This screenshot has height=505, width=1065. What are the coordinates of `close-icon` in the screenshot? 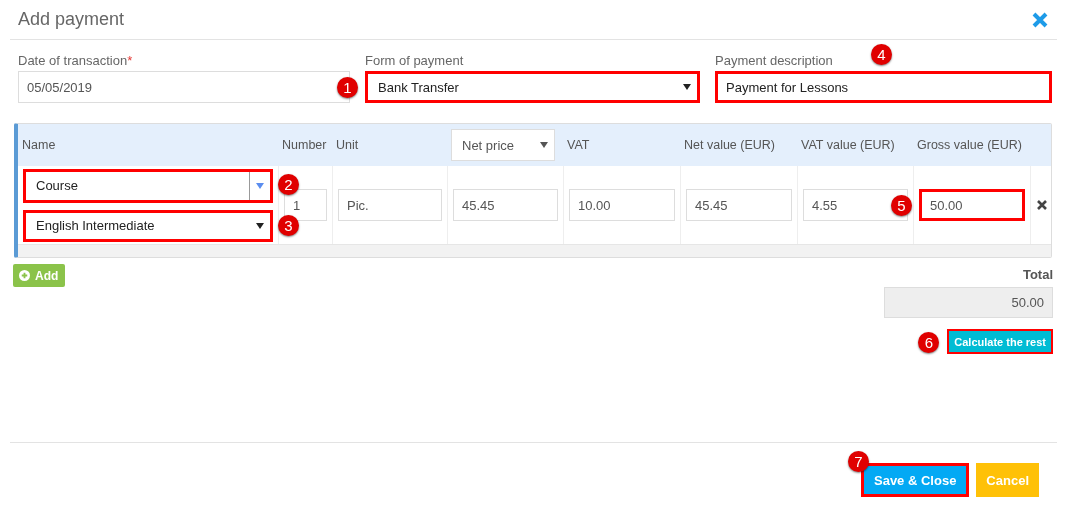 It's located at (1040, 19).